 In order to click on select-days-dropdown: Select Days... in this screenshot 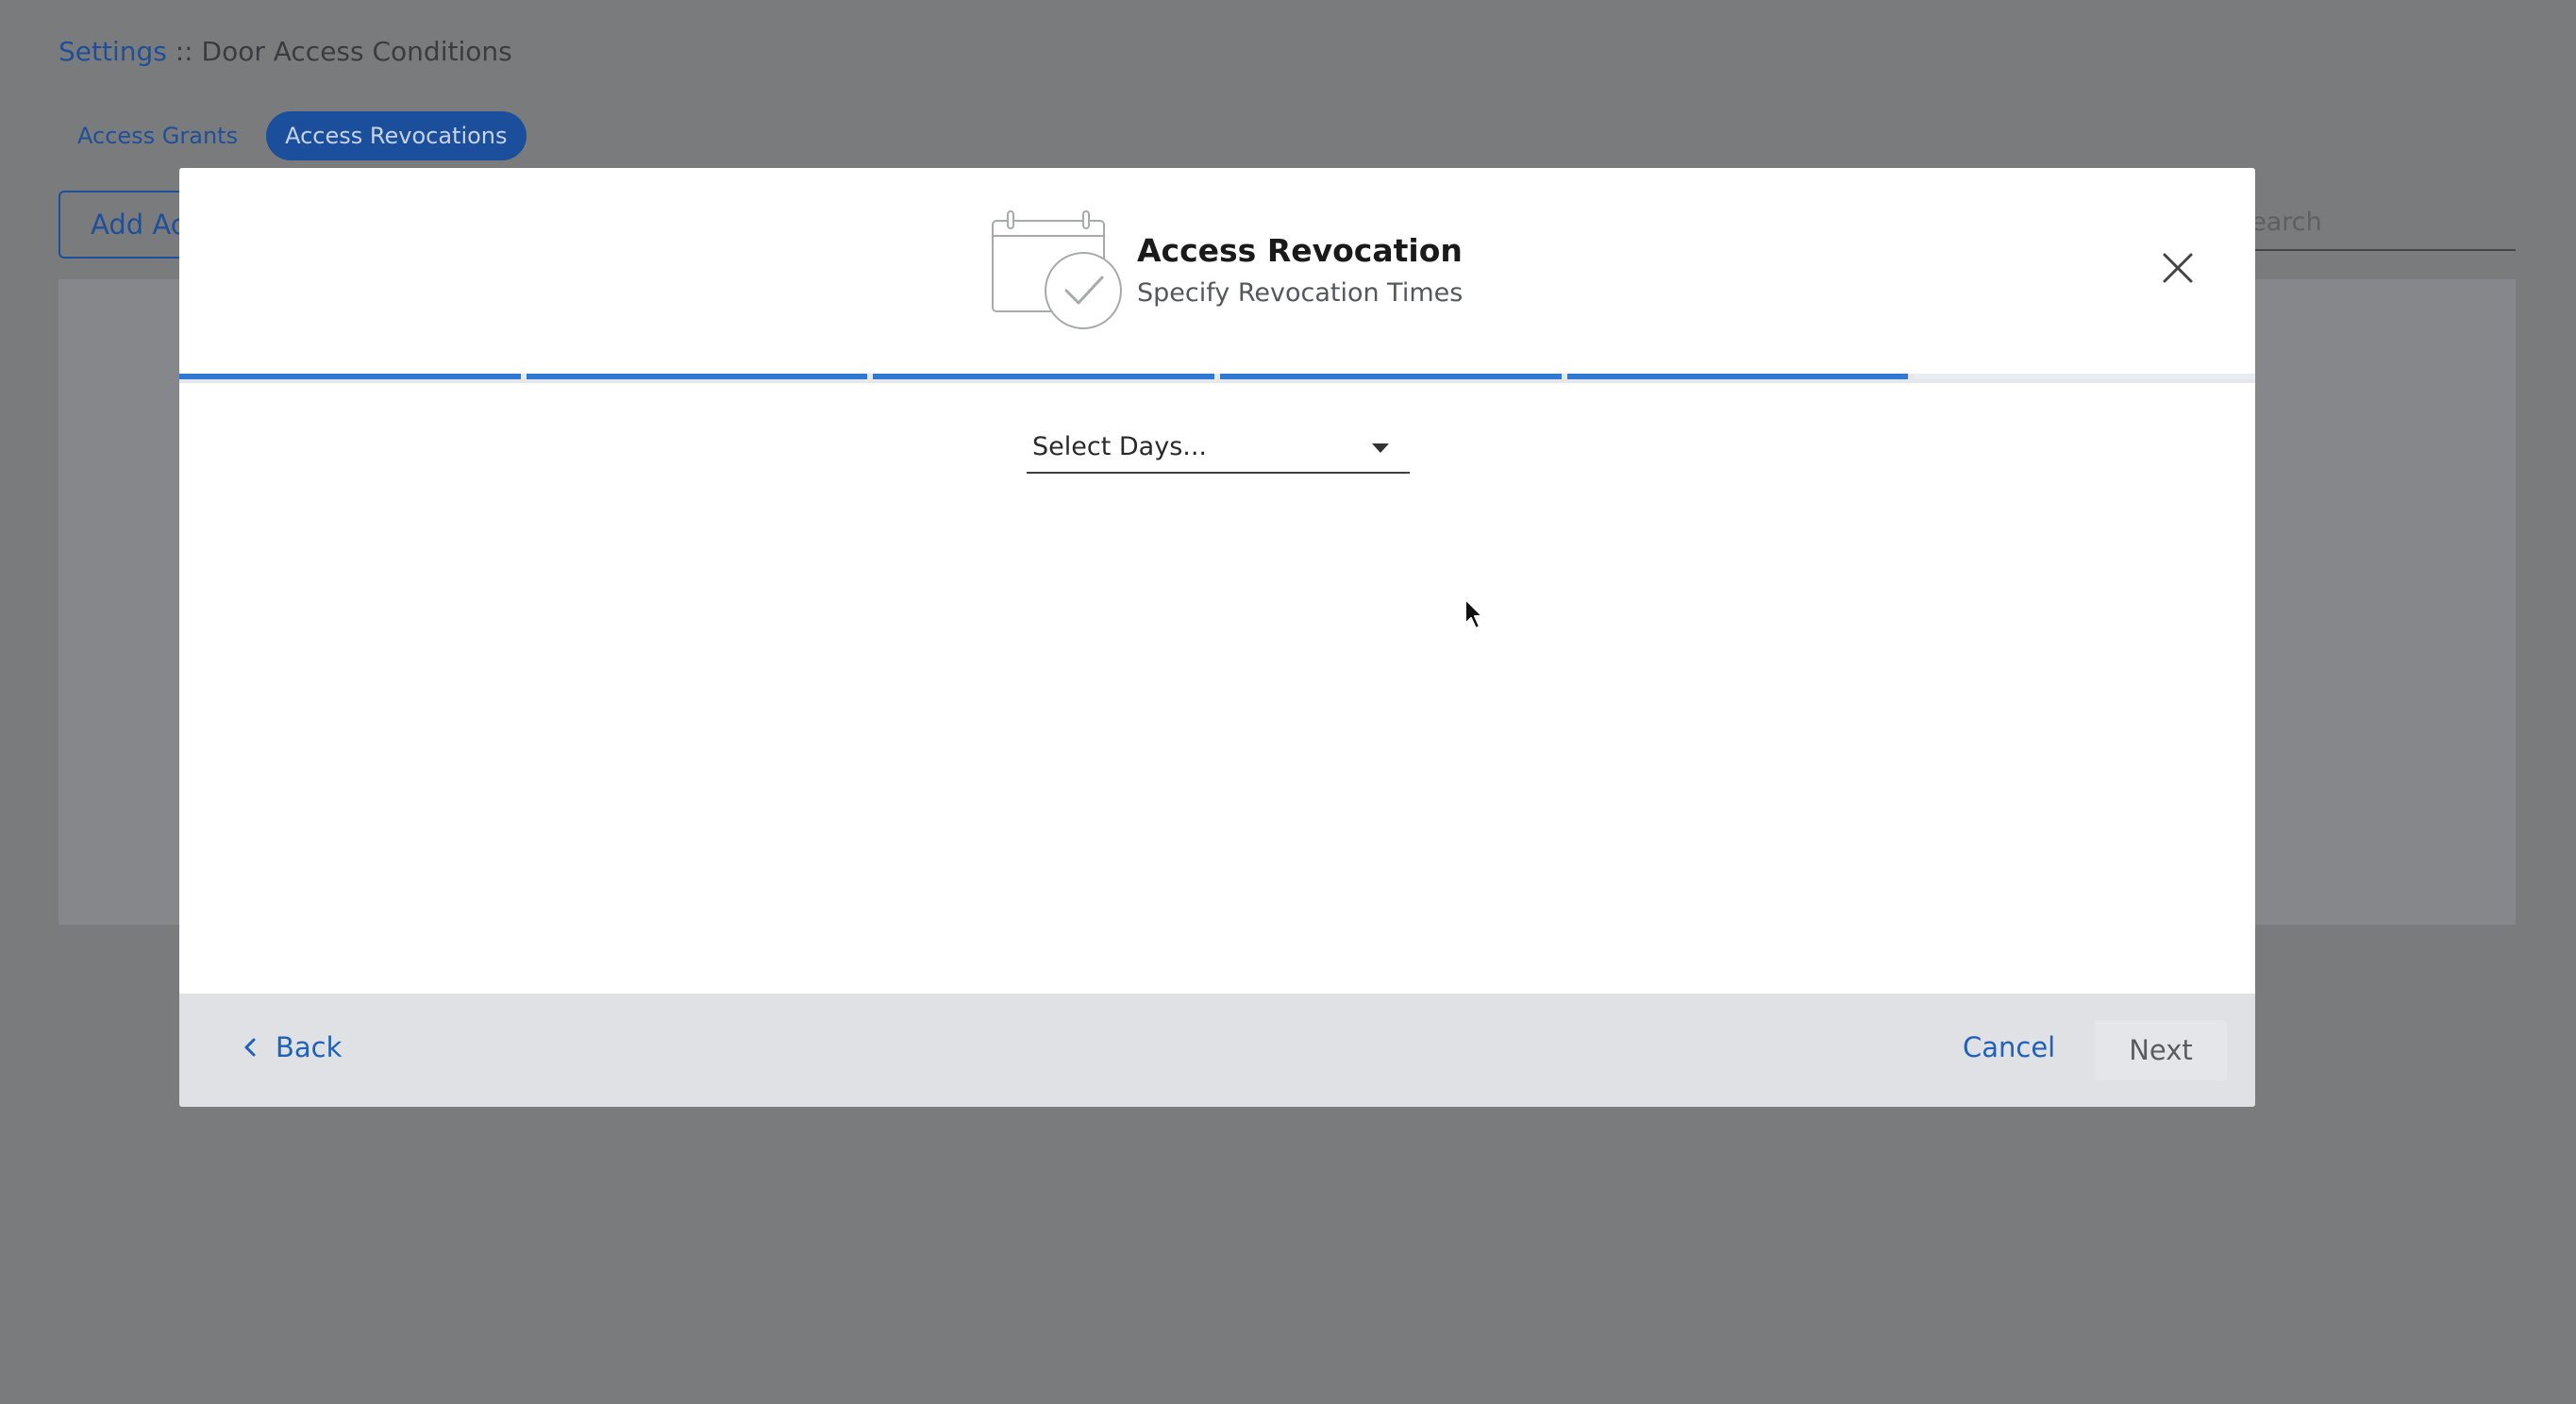, I will do `click(1218, 450)`.